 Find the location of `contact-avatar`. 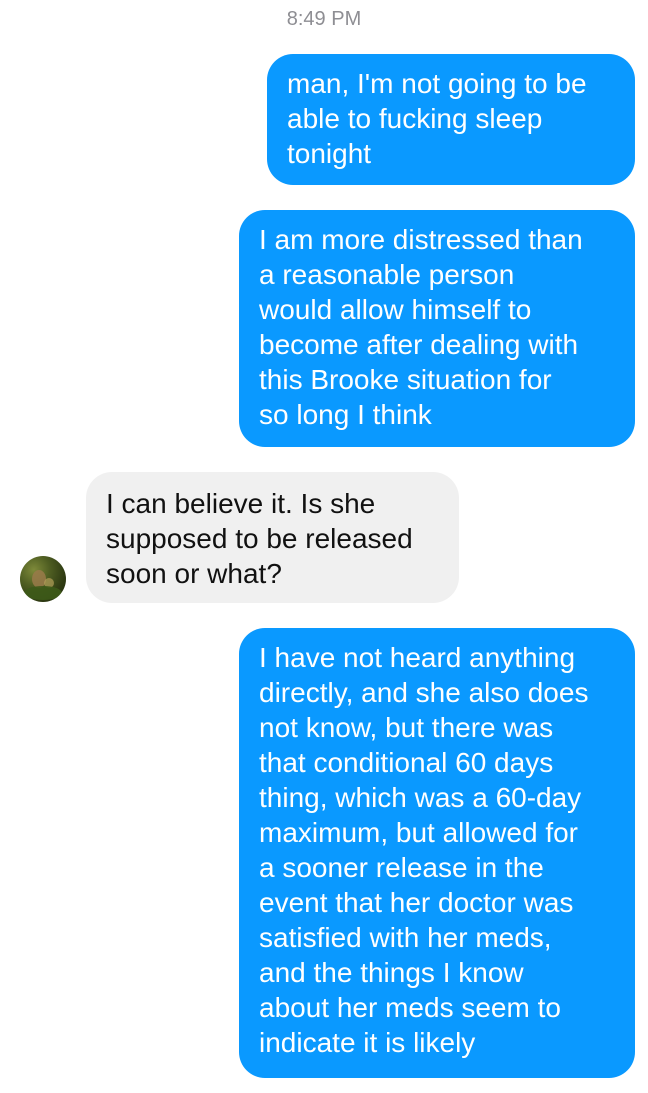

contact-avatar is located at coordinates (43, 579).